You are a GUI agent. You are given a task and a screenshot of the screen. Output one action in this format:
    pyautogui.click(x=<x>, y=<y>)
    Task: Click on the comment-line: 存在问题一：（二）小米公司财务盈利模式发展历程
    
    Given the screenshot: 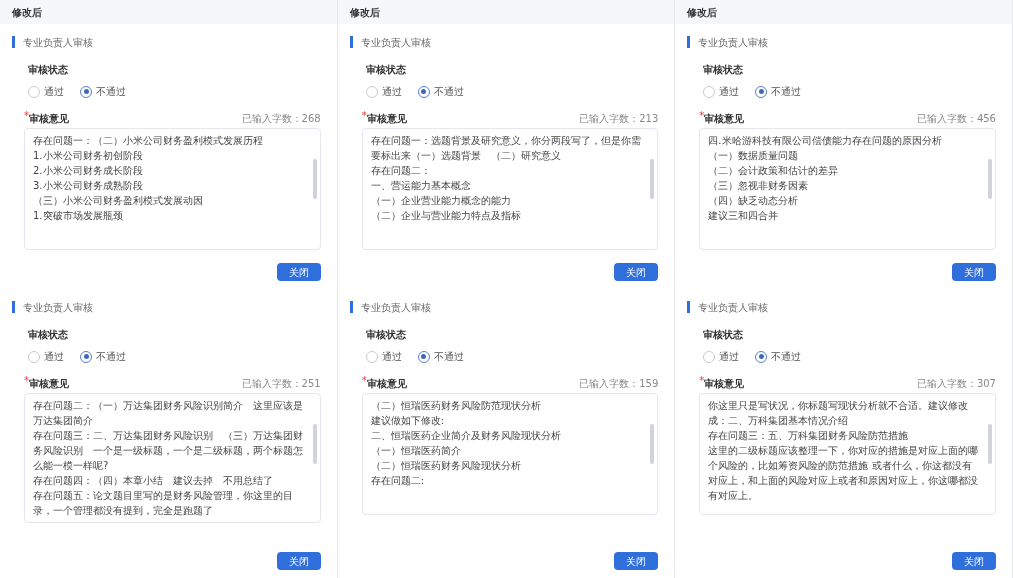 What is the action you would take?
    pyautogui.click(x=148, y=141)
    